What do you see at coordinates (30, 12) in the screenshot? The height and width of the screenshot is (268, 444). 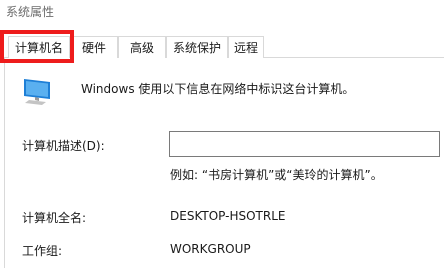 I see `window-title: 系统属性` at bounding box center [30, 12].